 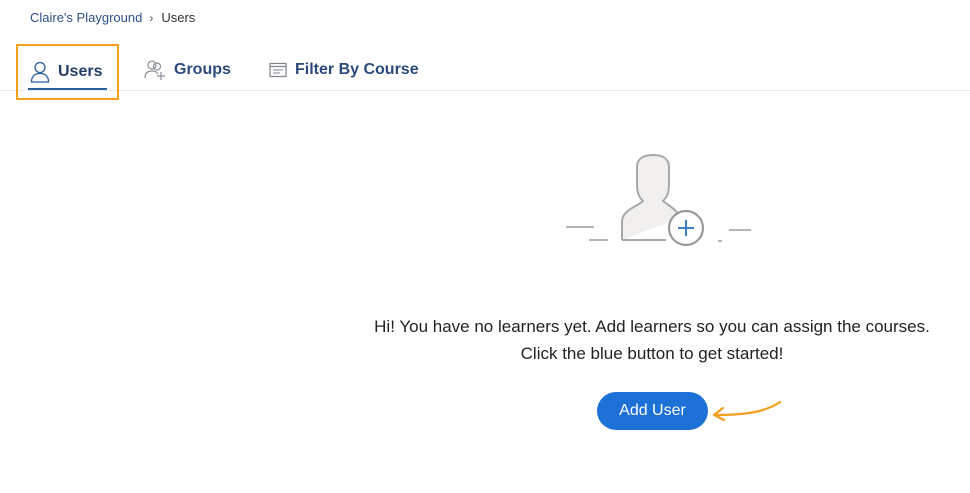 What do you see at coordinates (652, 411) in the screenshot?
I see `add-user-button: Add User` at bounding box center [652, 411].